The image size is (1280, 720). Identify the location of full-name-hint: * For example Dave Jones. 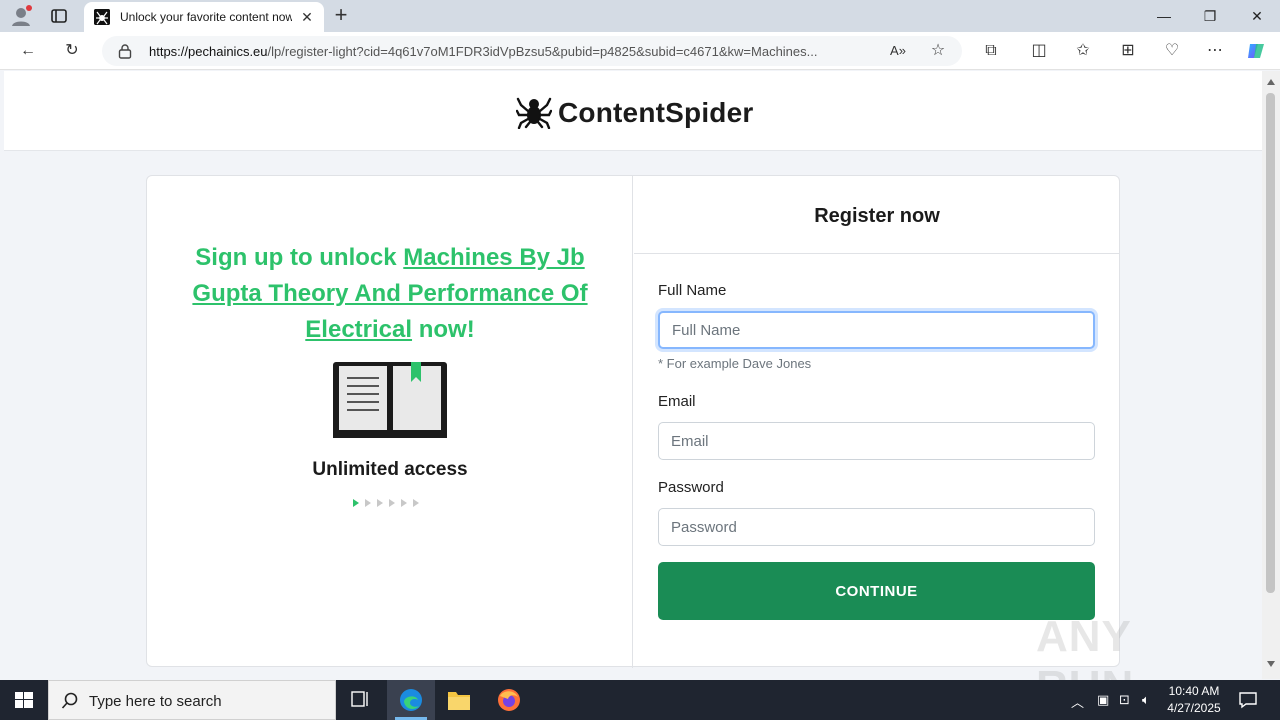
(735, 363).